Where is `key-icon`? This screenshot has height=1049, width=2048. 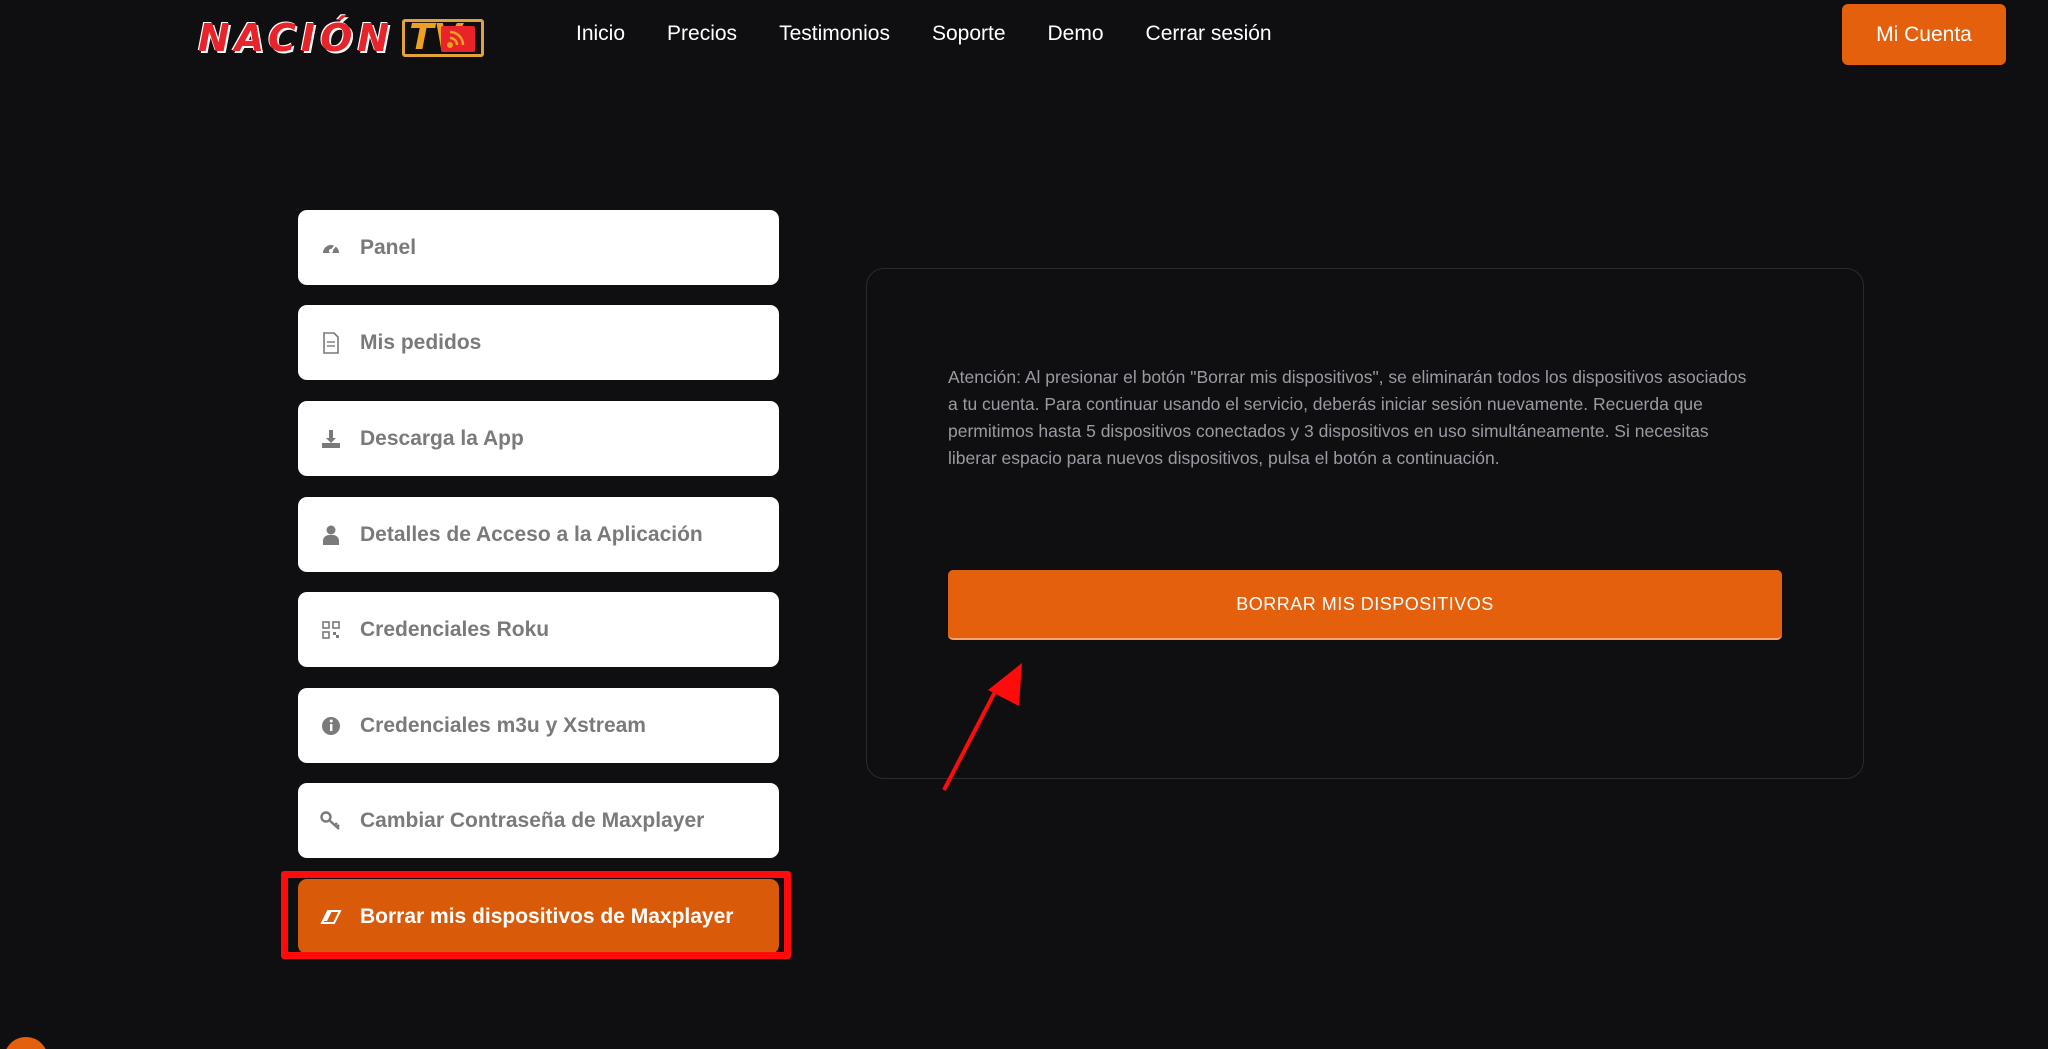 key-icon is located at coordinates (331, 821).